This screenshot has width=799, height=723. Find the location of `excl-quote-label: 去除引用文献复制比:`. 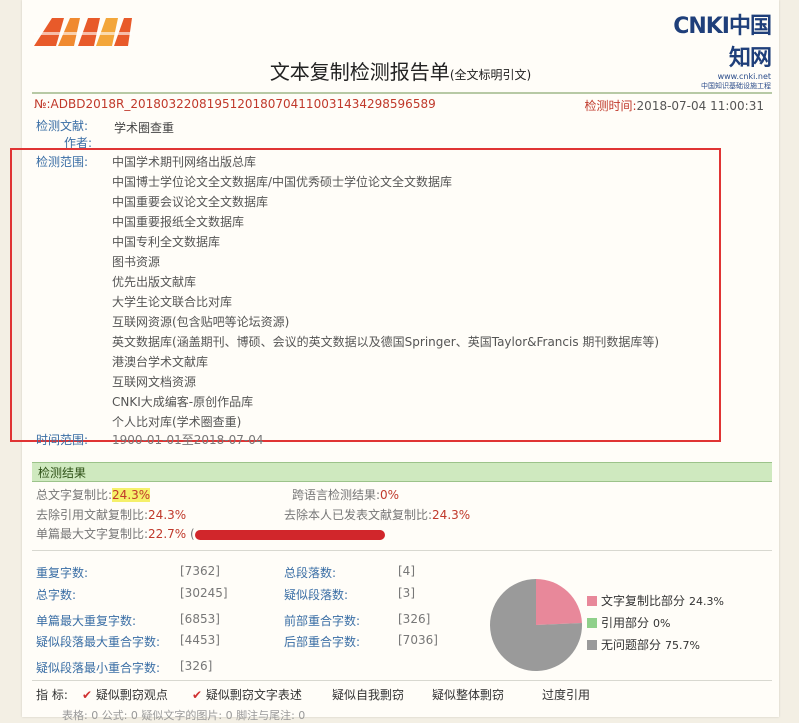

excl-quote-label: 去除引用文献复制比: is located at coordinates (92, 515).